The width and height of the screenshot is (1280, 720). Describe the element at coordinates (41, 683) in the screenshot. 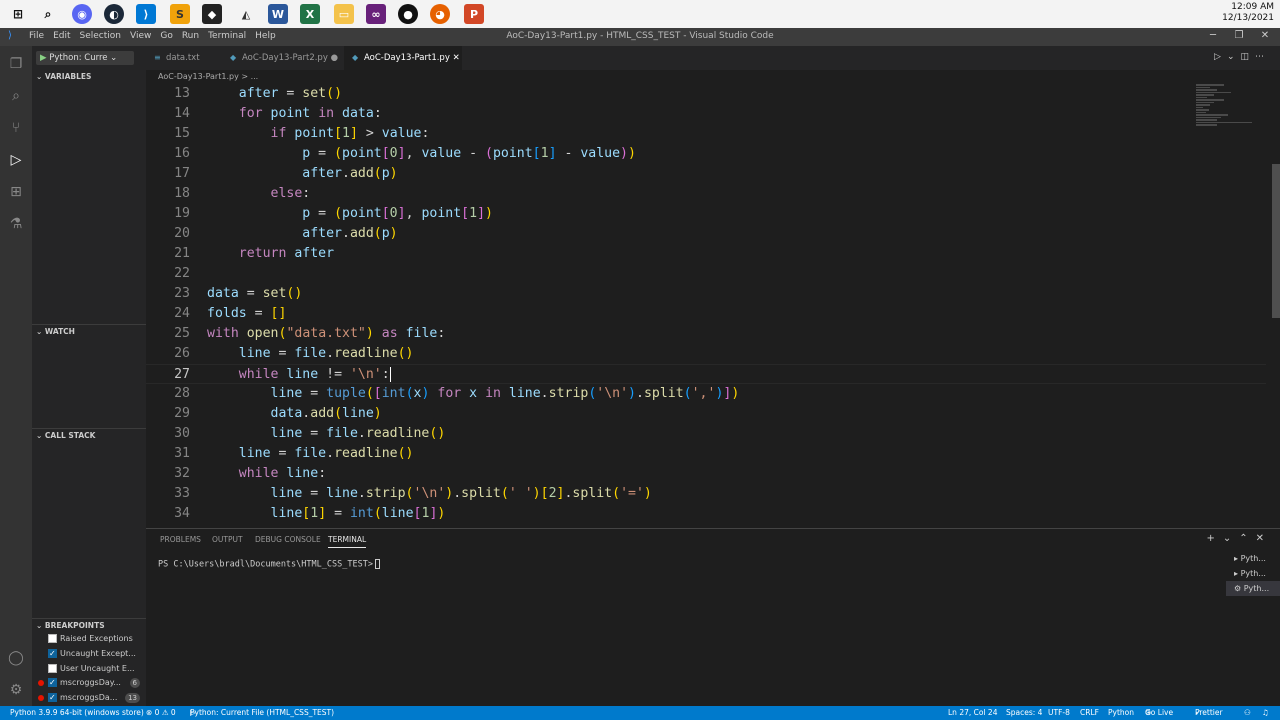

I see `breakpoint-dot-icon` at that location.